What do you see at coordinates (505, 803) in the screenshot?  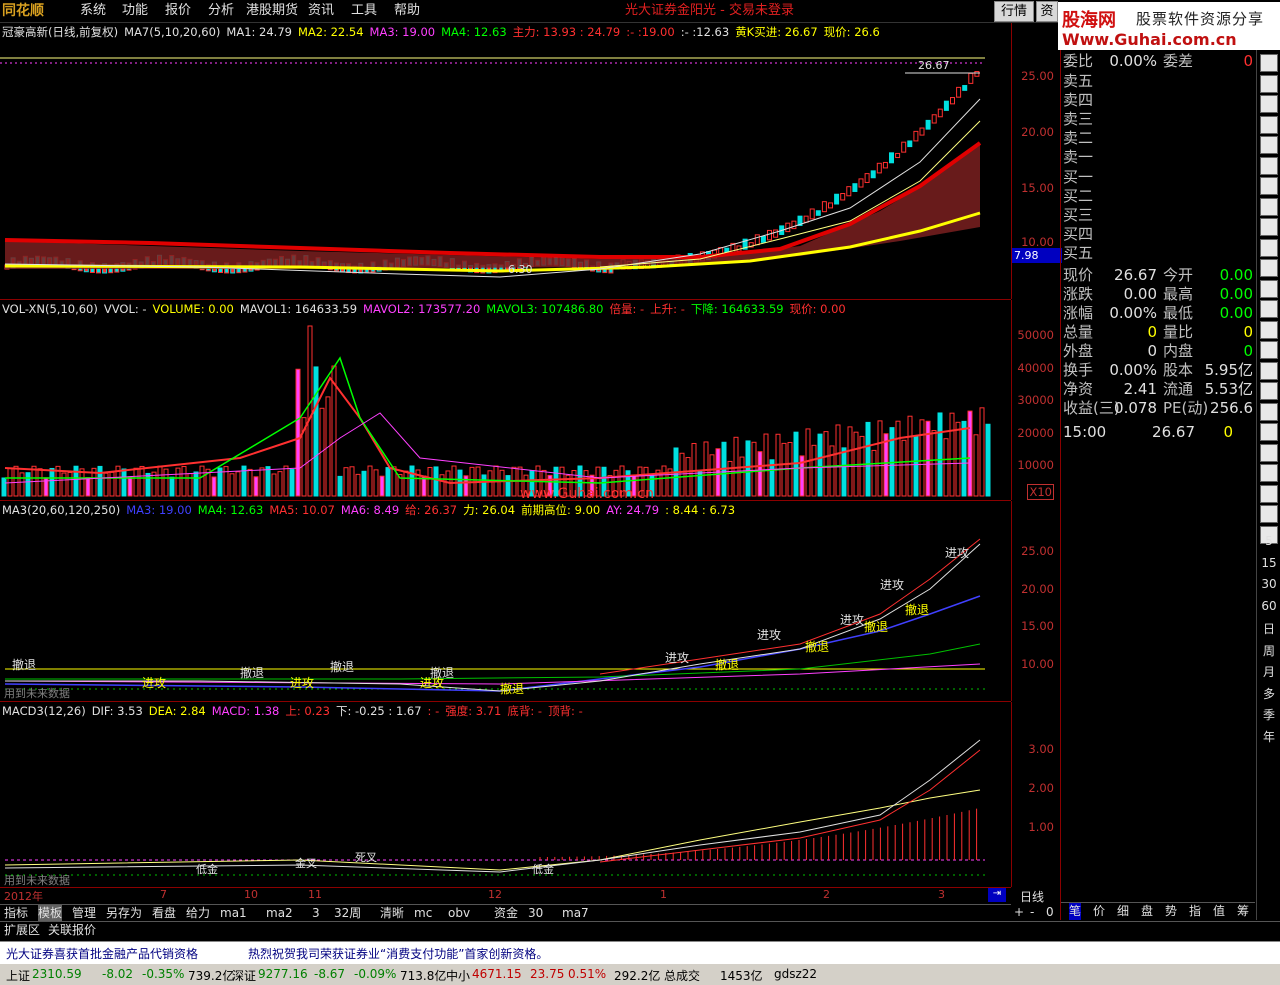 I see `macd-chart: 低金 低金 死叉 金叉 用到未来数据` at bounding box center [505, 803].